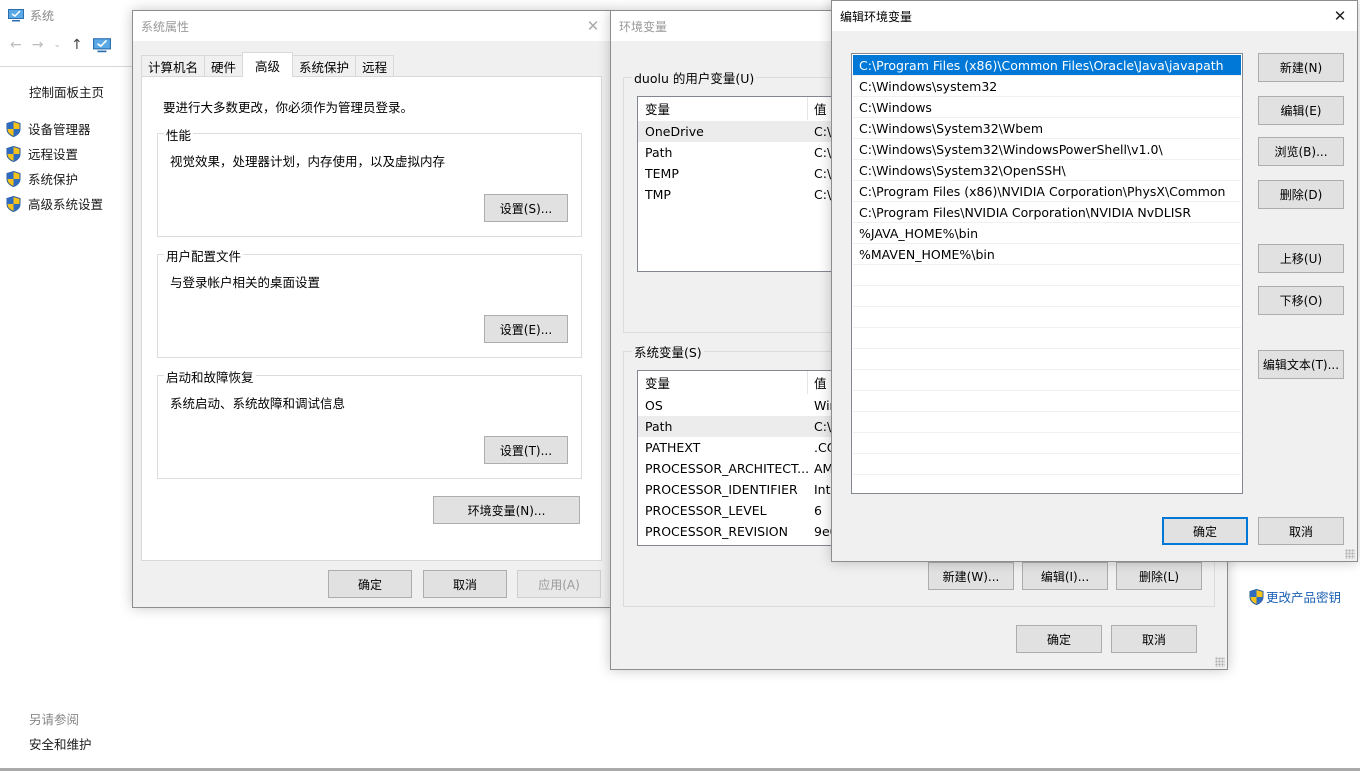 This screenshot has height=771, width=1360. What do you see at coordinates (658, 194) in the screenshot?
I see `variable-name: TMP` at bounding box center [658, 194].